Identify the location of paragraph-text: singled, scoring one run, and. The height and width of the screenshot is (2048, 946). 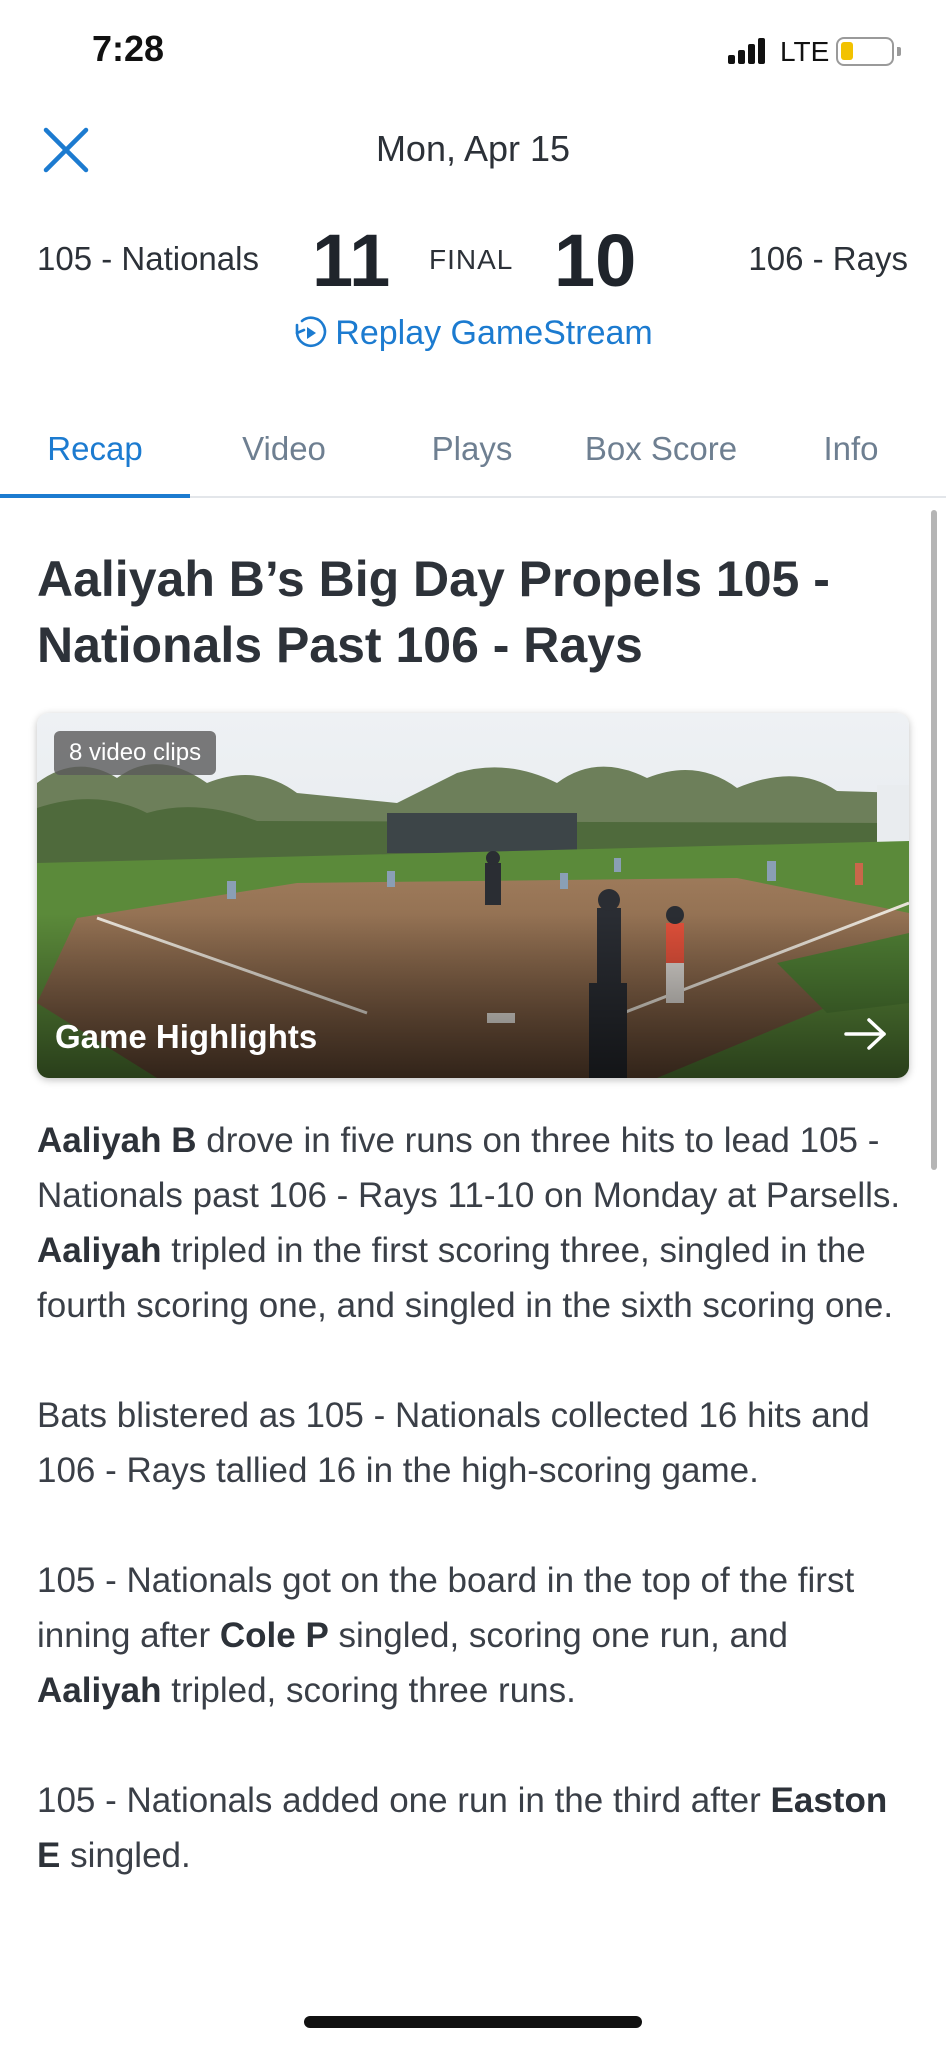
(558, 1635).